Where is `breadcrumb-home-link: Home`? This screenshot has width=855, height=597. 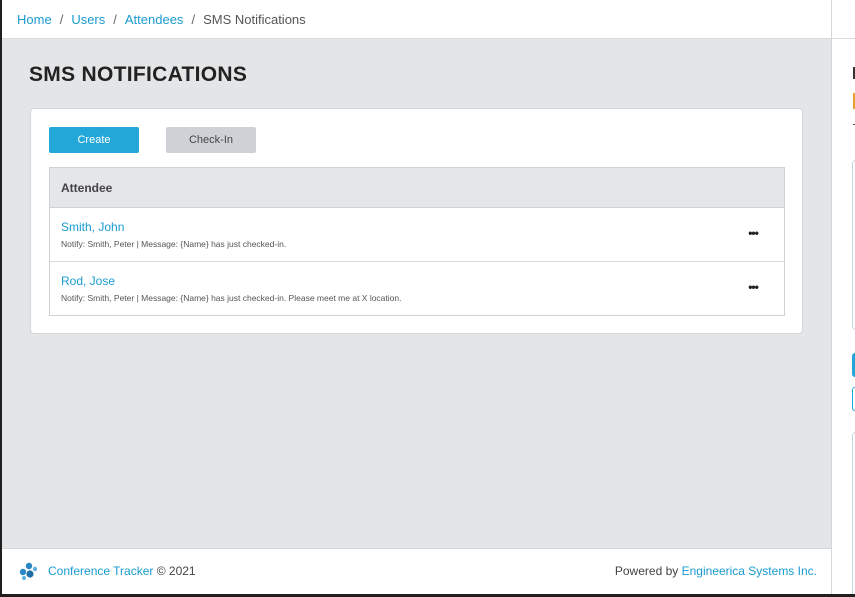 breadcrumb-home-link: Home is located at coordinates (34, 19).